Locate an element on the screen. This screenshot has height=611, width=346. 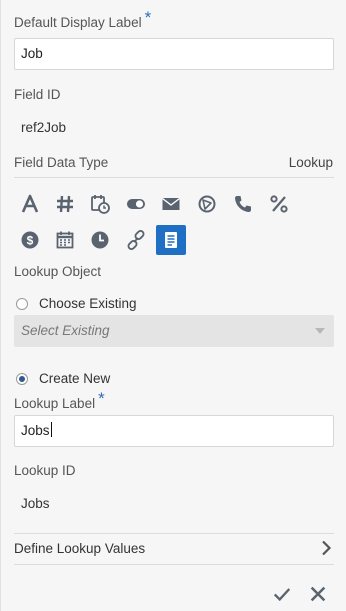
percent-type-icon is located at coordinates (279, 204).